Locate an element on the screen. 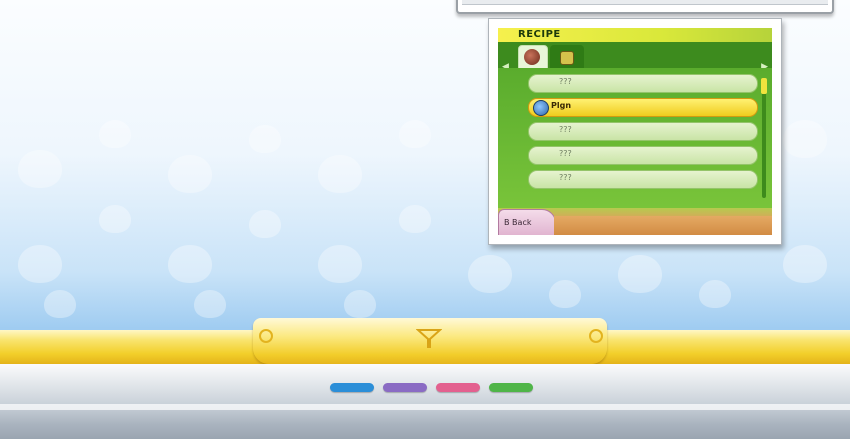 The width and height of the screenshot is (850, 439). gold-center-panel is located at coordinates (430, 341).